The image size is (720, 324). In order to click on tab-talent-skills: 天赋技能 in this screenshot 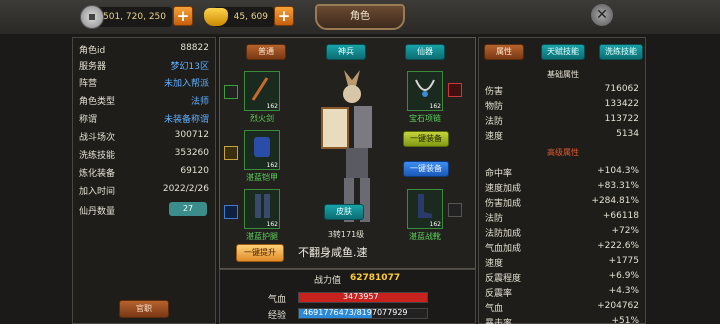, I will do `click(563, 52)`.